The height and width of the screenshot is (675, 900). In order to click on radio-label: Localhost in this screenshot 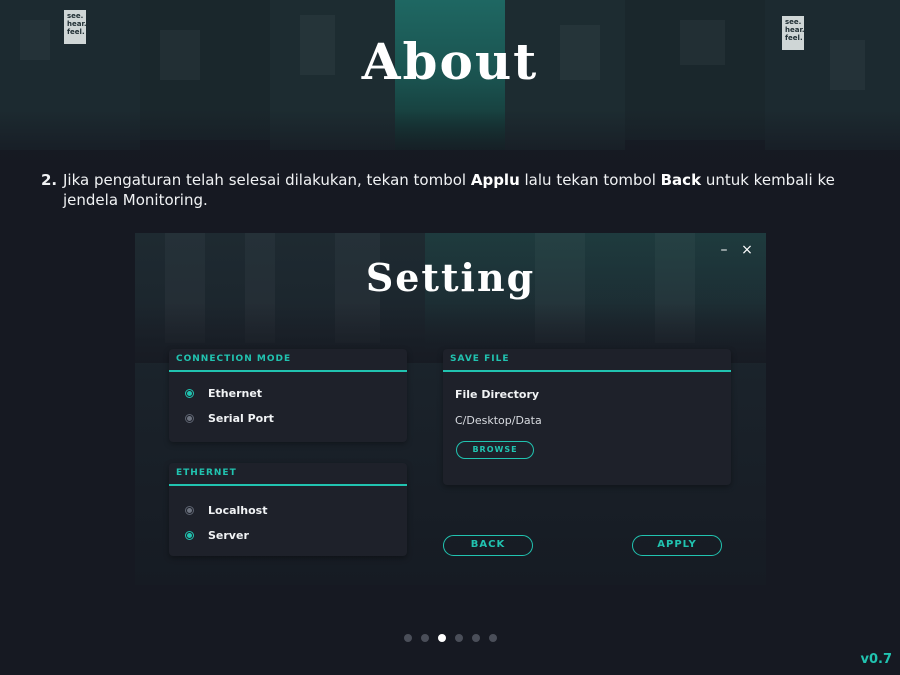, I will do `click(238, 510)`.